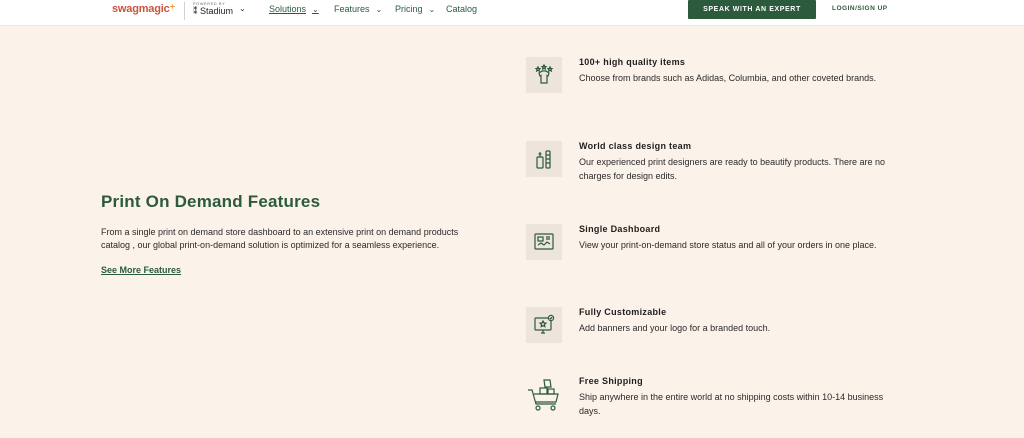 This screenshot has height=438, width=1024. Describe the element at coordinates (544, 75) in the screenshot. I see `tshirt-stars-icon` at that location.